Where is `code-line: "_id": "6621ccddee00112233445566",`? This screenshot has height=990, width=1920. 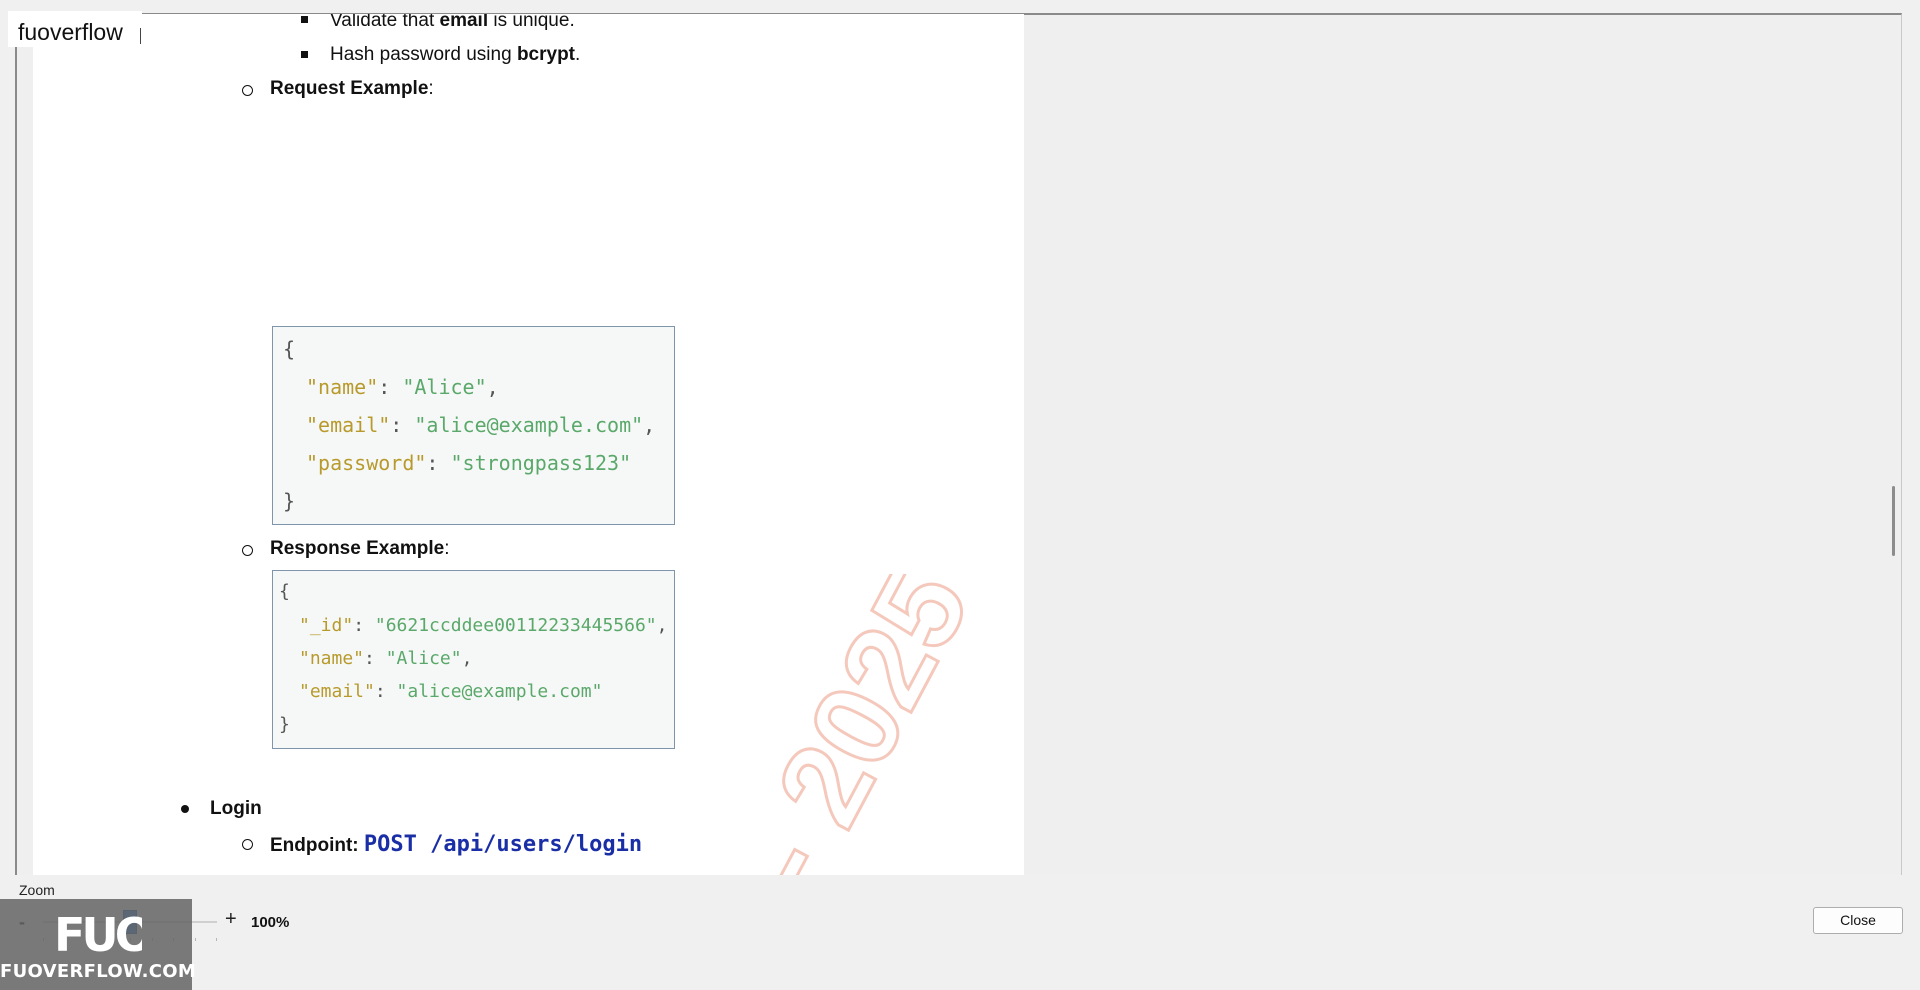
code-line: "_id": "6621ccddee00112233445566", is located at coordinates (483, 625).